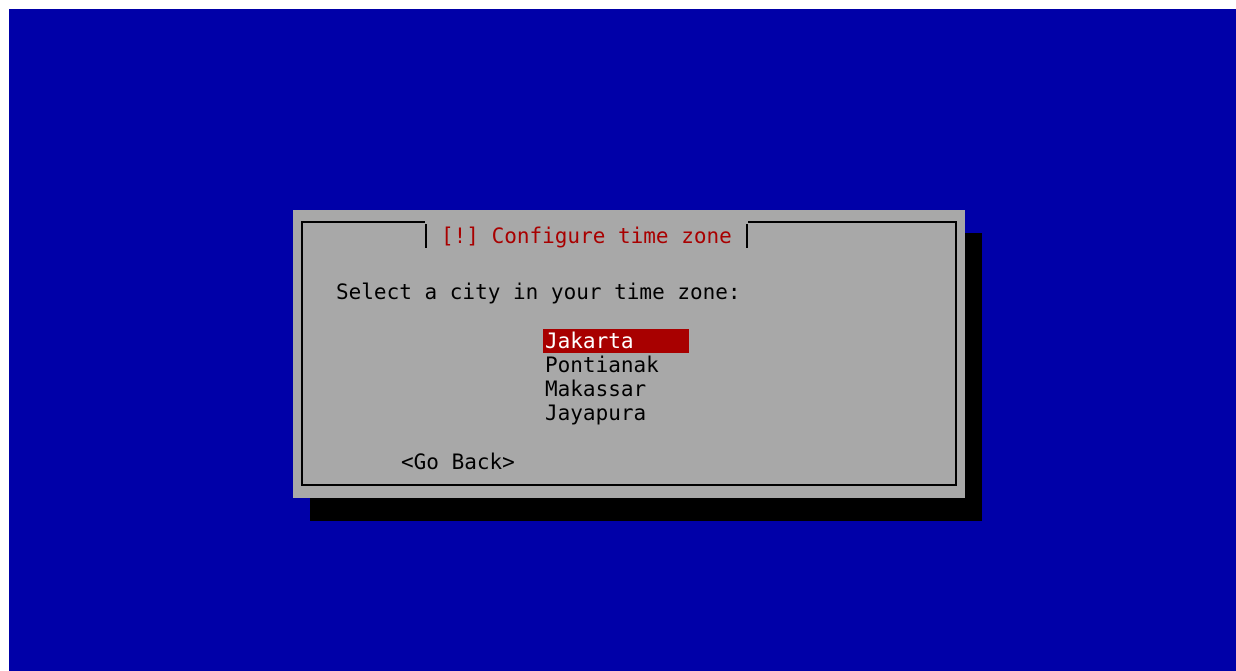 The width and height of the screenshot is (1236, 671). I want to click on title-right-tick, so click(746, 236).